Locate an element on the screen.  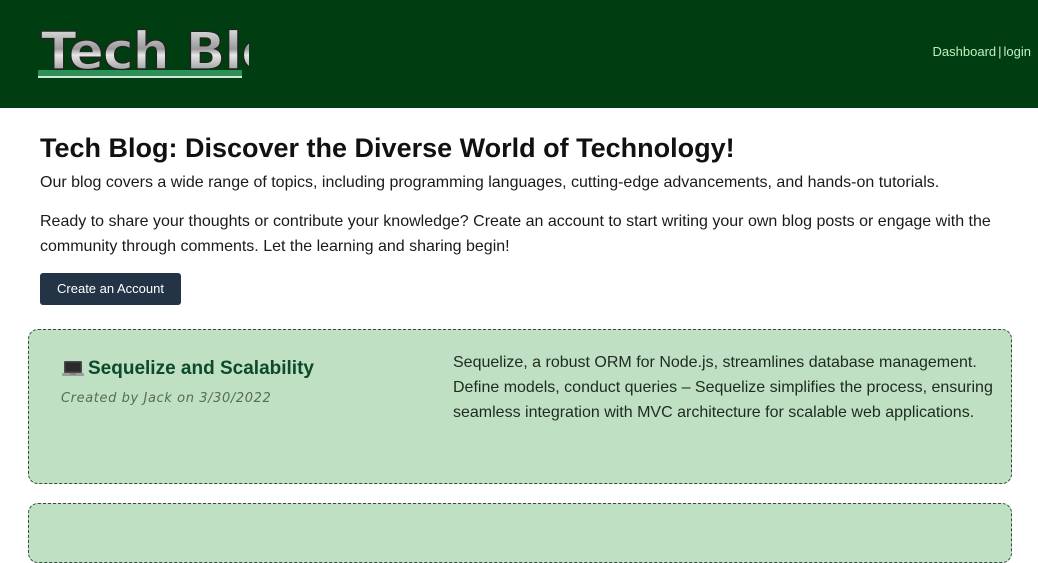
post-title-row: Sequelize and Scalability is located at coordinates (251, 369).